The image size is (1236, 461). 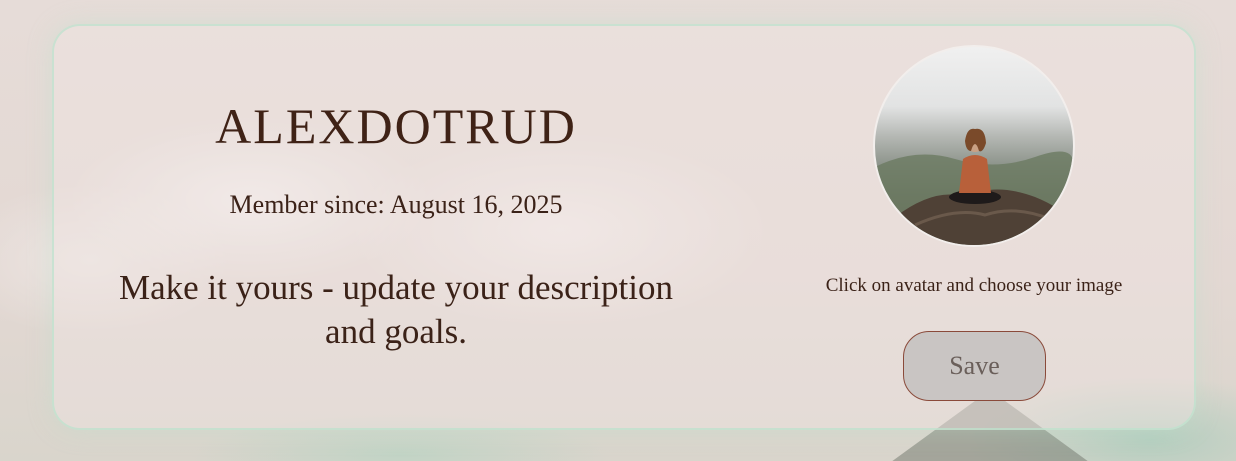 I want to click on profile-username: ALEXDOTRUD, so click(x=396, y=126).